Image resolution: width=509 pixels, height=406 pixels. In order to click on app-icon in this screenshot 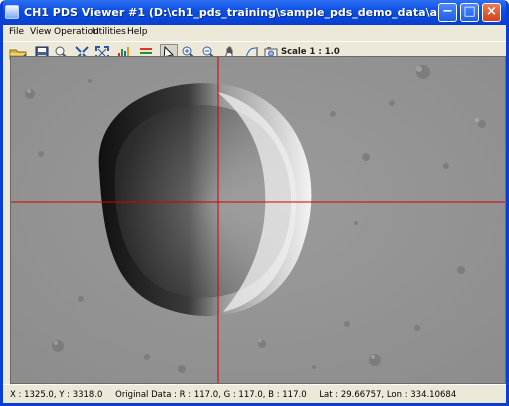, I will do `click(12, 12)`.